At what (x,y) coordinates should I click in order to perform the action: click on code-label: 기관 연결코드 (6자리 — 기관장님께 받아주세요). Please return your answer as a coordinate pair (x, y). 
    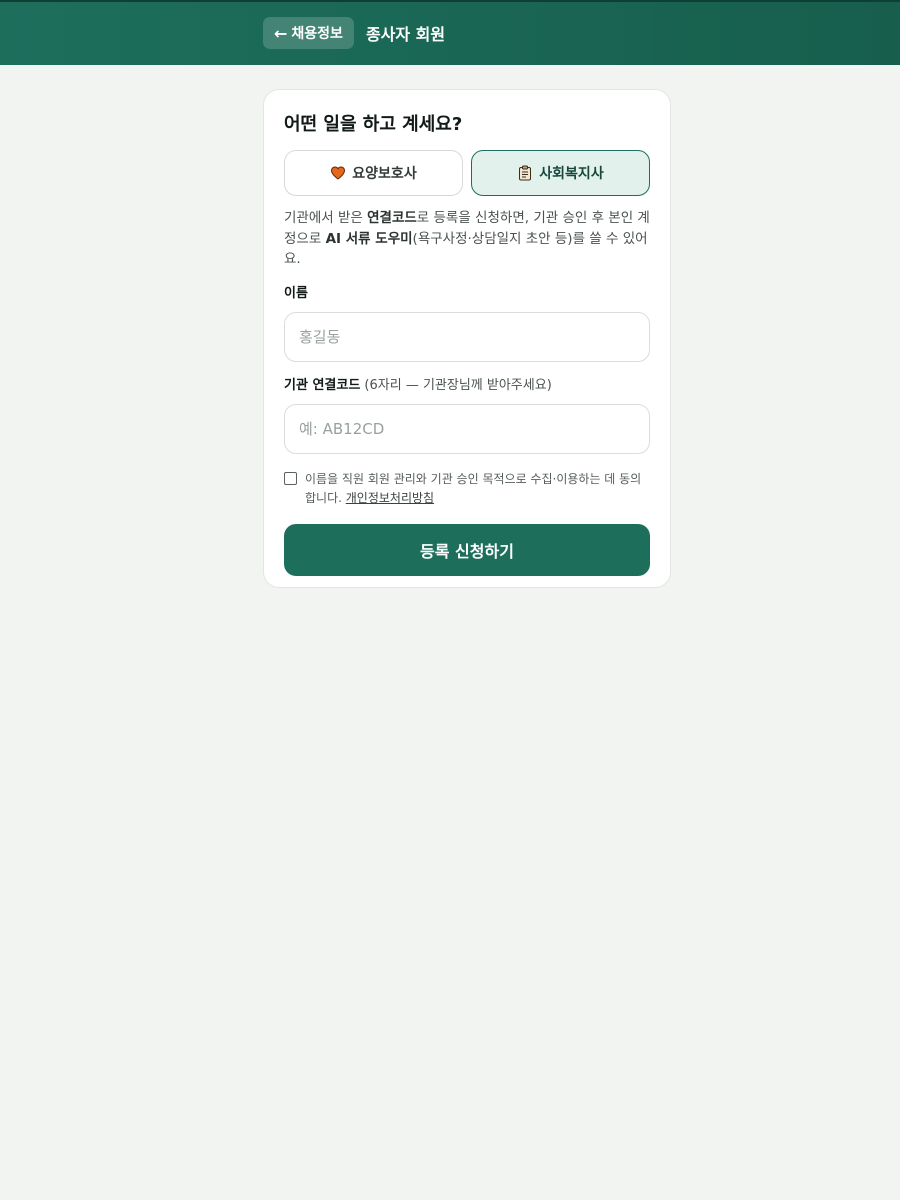
    Looking at the image, I should click on (467, 386).